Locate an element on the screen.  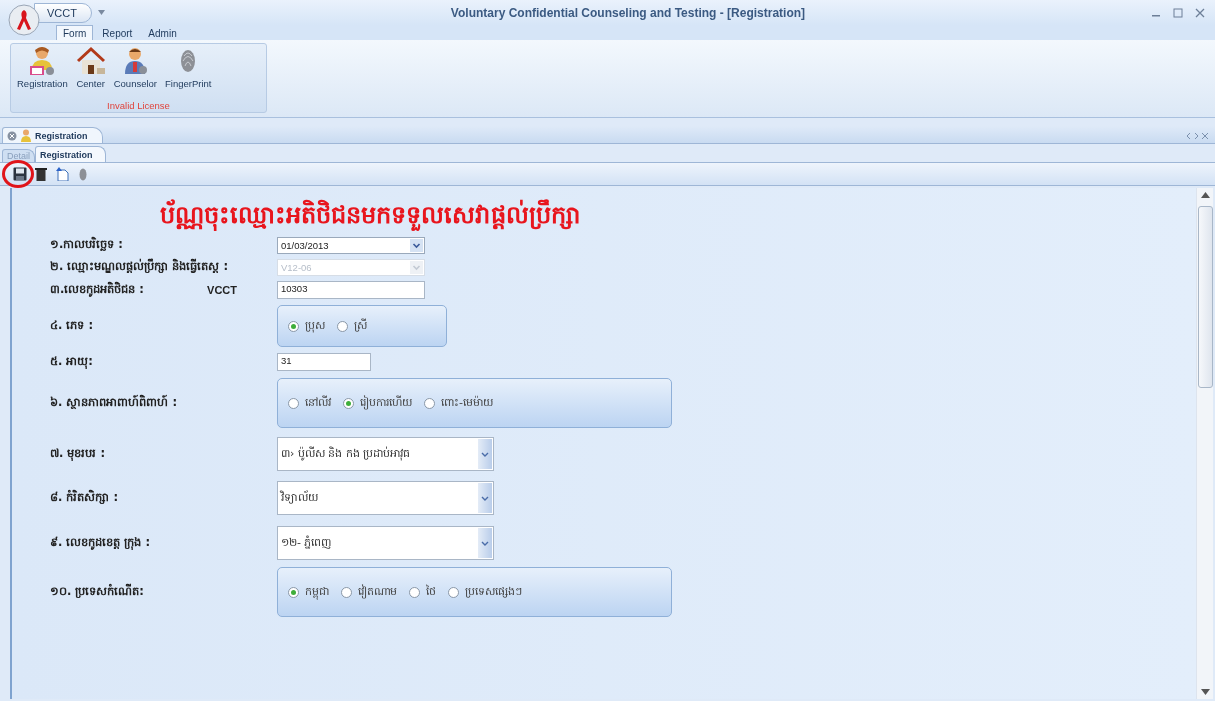
code-prefix: VCCT is located at coordinates (222, 290).